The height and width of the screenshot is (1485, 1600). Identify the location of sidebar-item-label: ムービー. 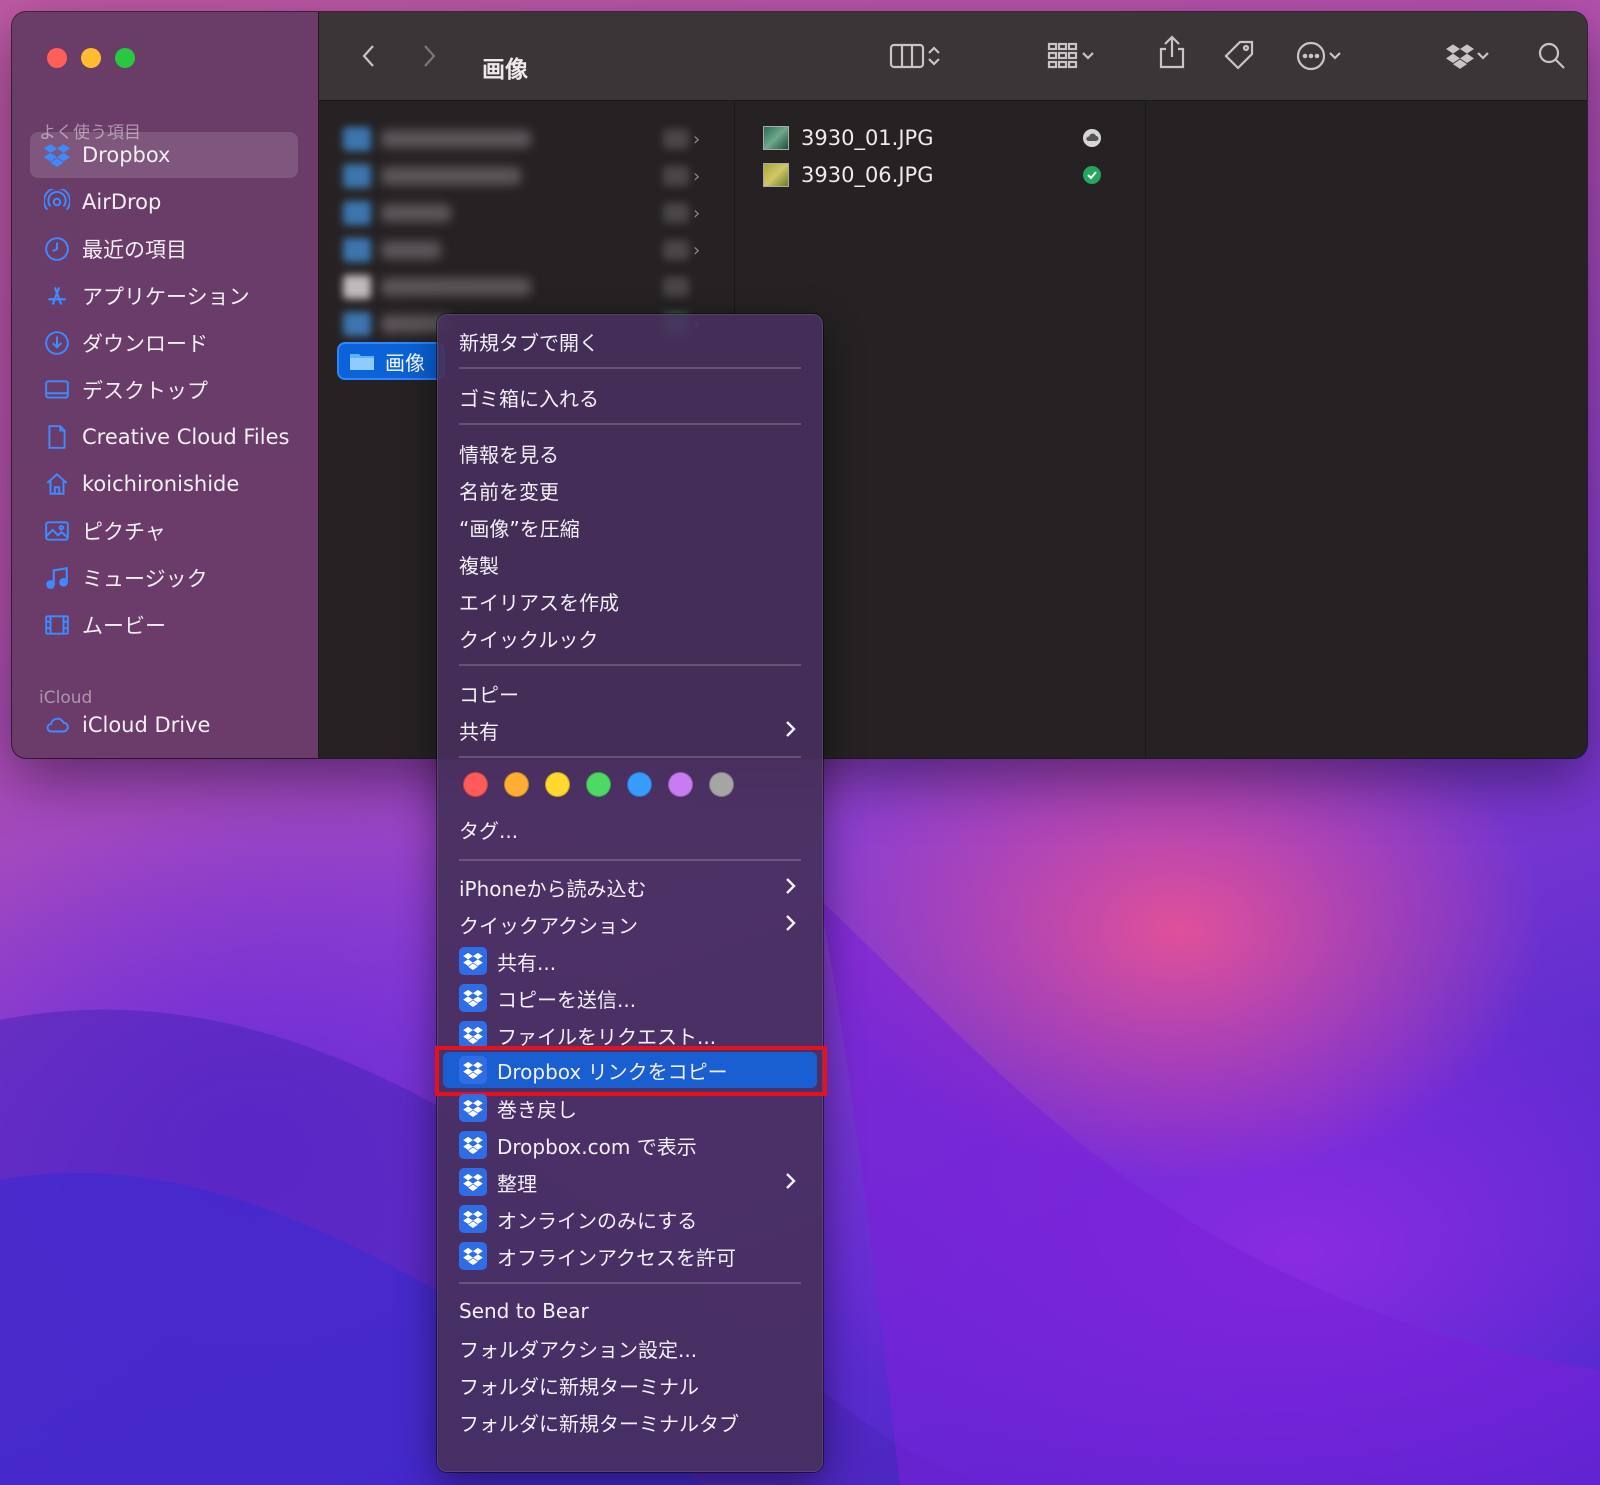
(124, 626).